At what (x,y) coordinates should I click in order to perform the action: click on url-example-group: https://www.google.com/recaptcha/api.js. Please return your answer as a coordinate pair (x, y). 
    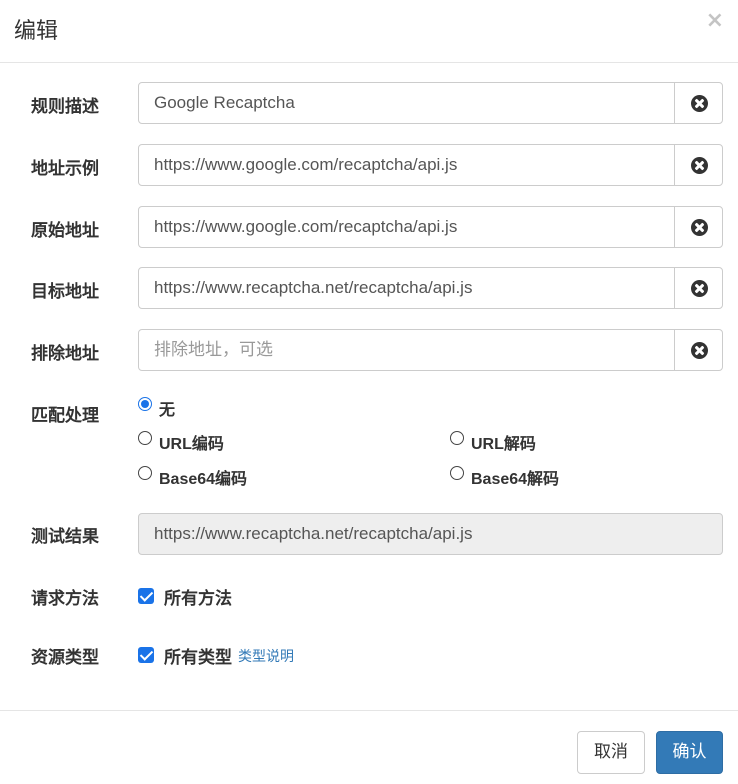
    Looking at the image, I should click on (430, 165).